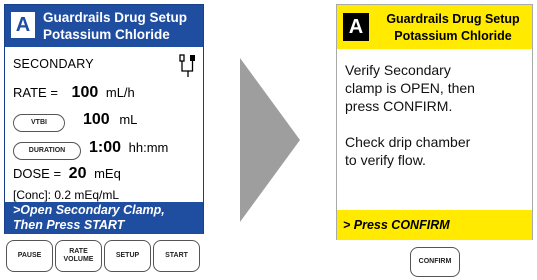 The width and height of the screenshot is (537, 280). Describe the element at coordinates (408, 142) in the screenshot. I see `msg-line: Check drip chamber` at that location.